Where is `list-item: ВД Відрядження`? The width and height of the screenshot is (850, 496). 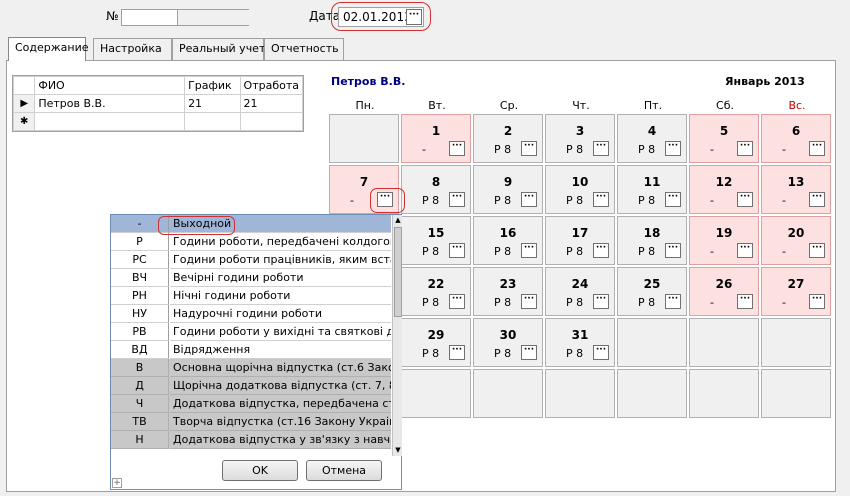
list-item: ВД Відрядження is located at coordinates (251, 350).